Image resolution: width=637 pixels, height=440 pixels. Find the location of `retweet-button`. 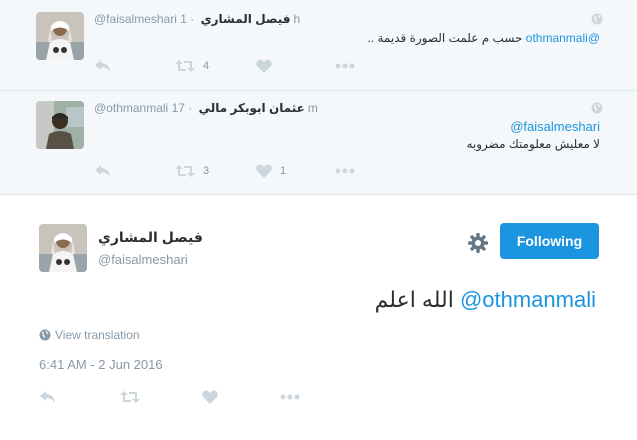

retweet-button is located at coordinates (130, 397).